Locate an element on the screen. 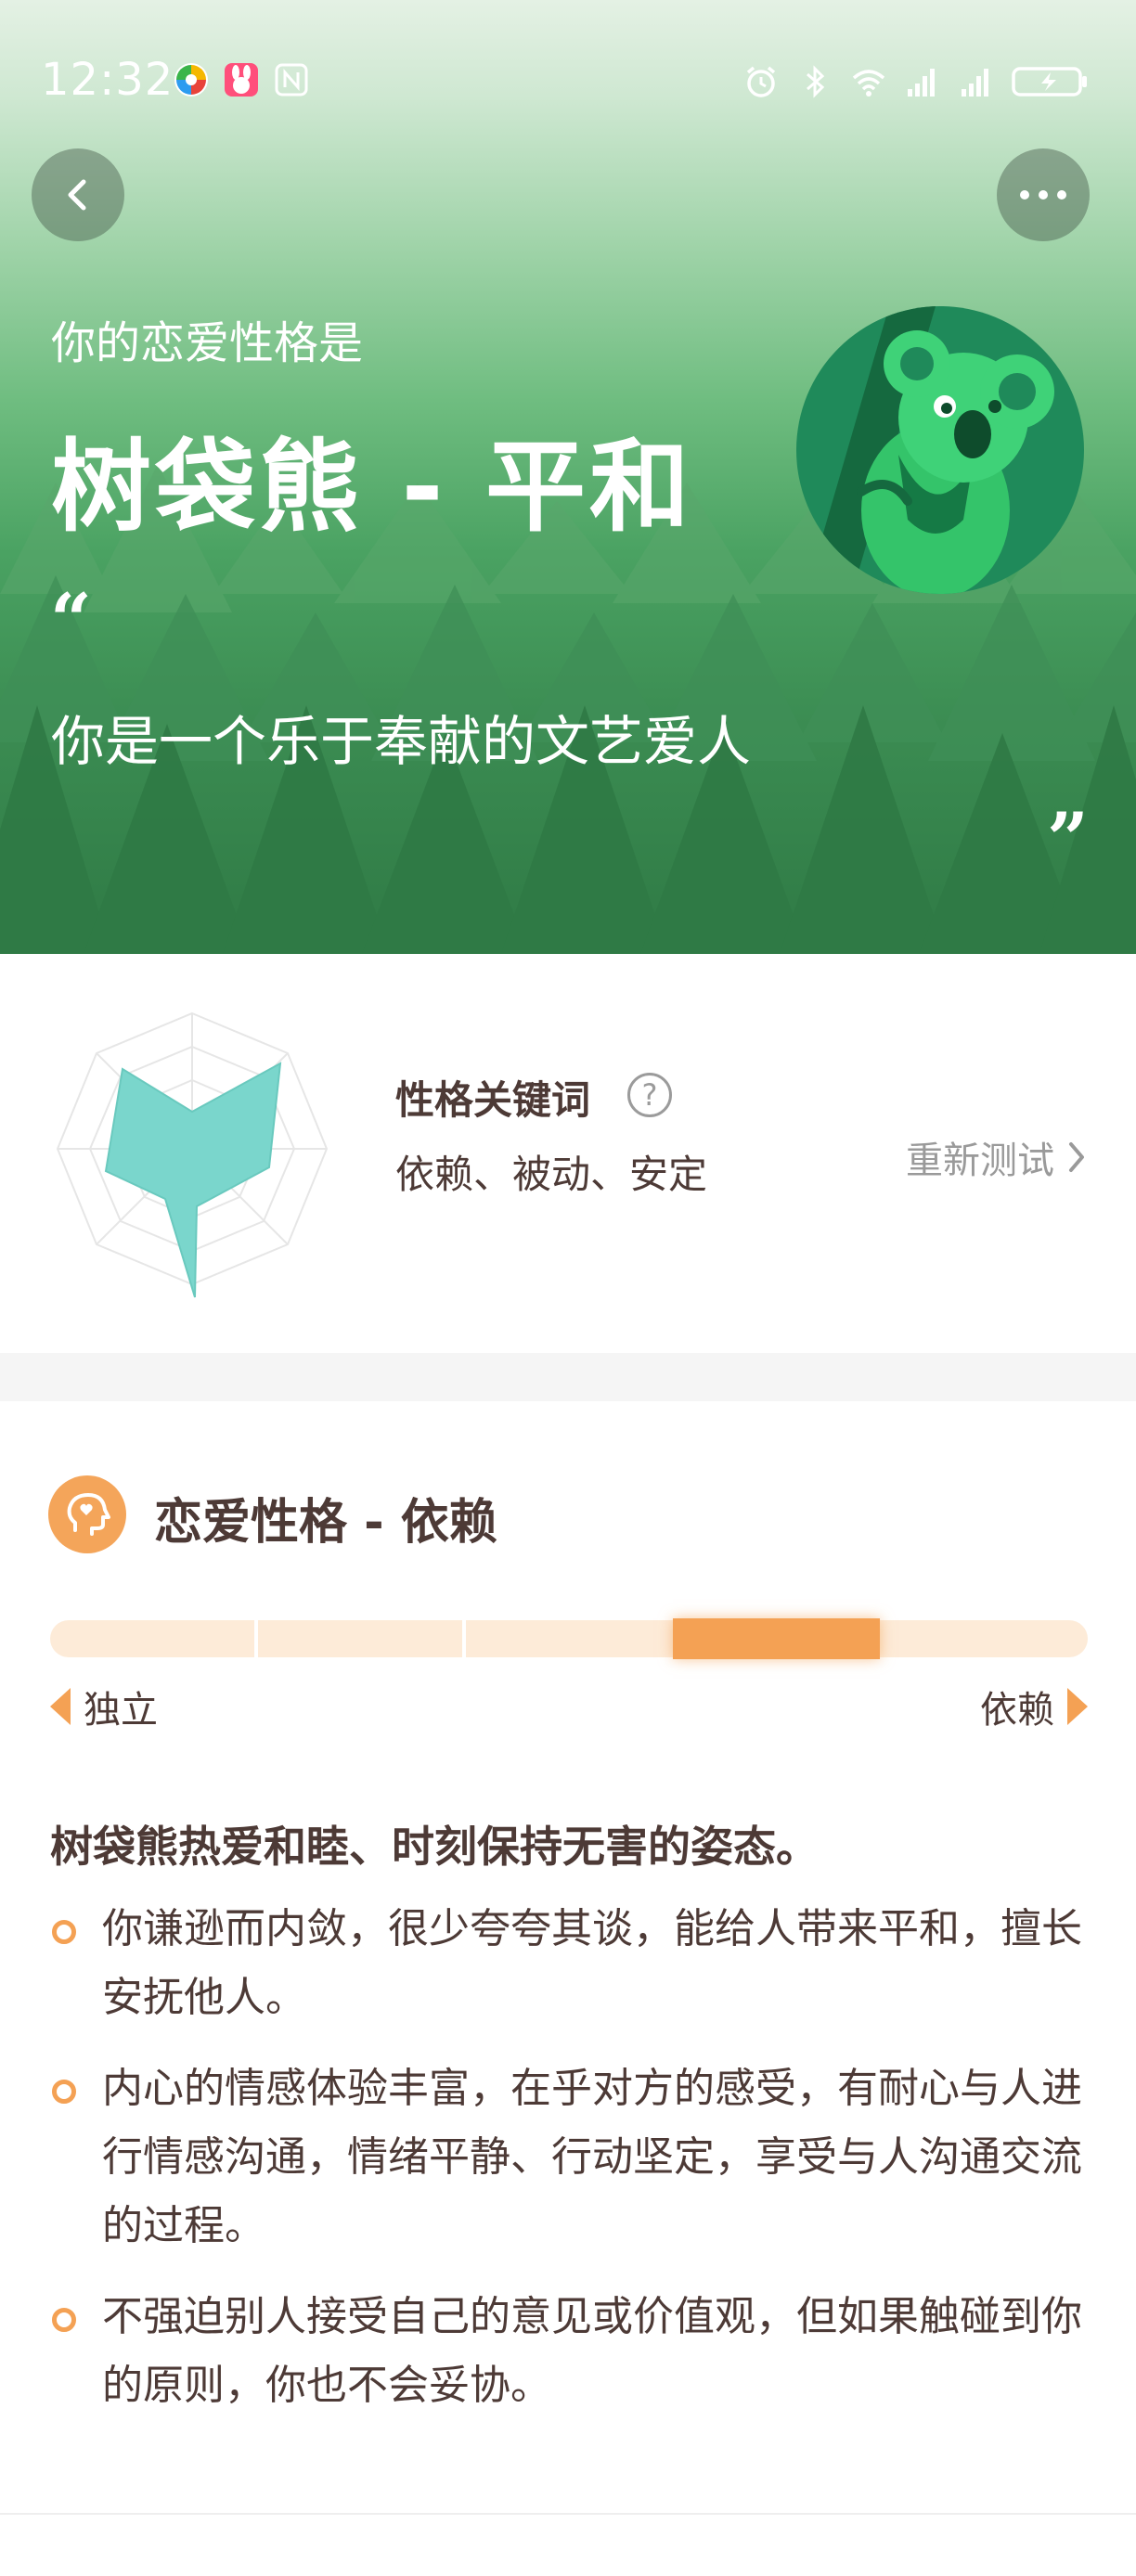 This screenshot has height=2576, width=1136. question-circle-icon: ? is located at coordinates (649, 1095).